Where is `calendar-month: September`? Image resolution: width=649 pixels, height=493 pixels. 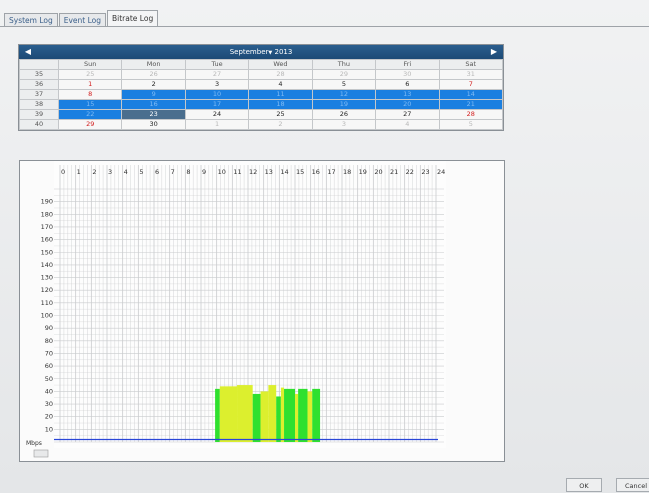
calendar-month: September is located at coordinates (249, 52).